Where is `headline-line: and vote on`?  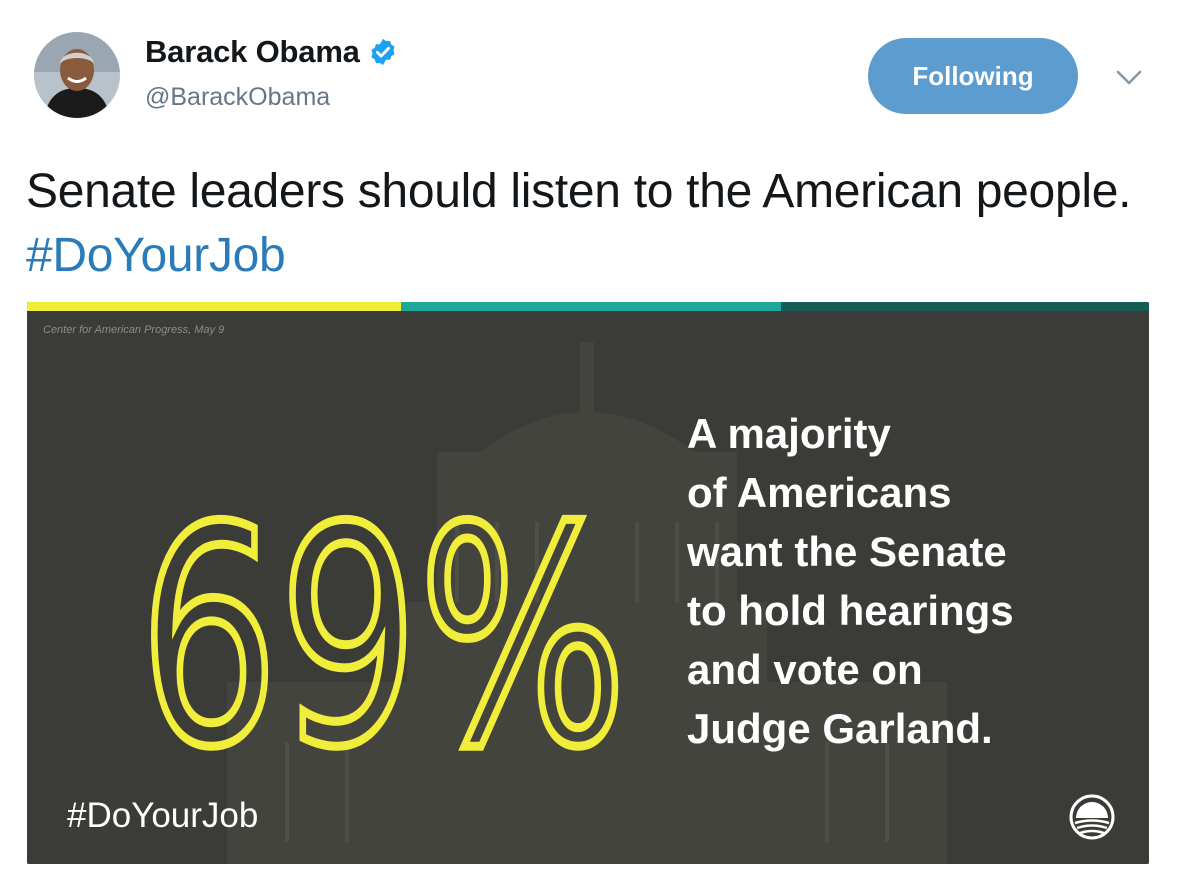
headline-line: and vote on is located at coordinates (805, 669).